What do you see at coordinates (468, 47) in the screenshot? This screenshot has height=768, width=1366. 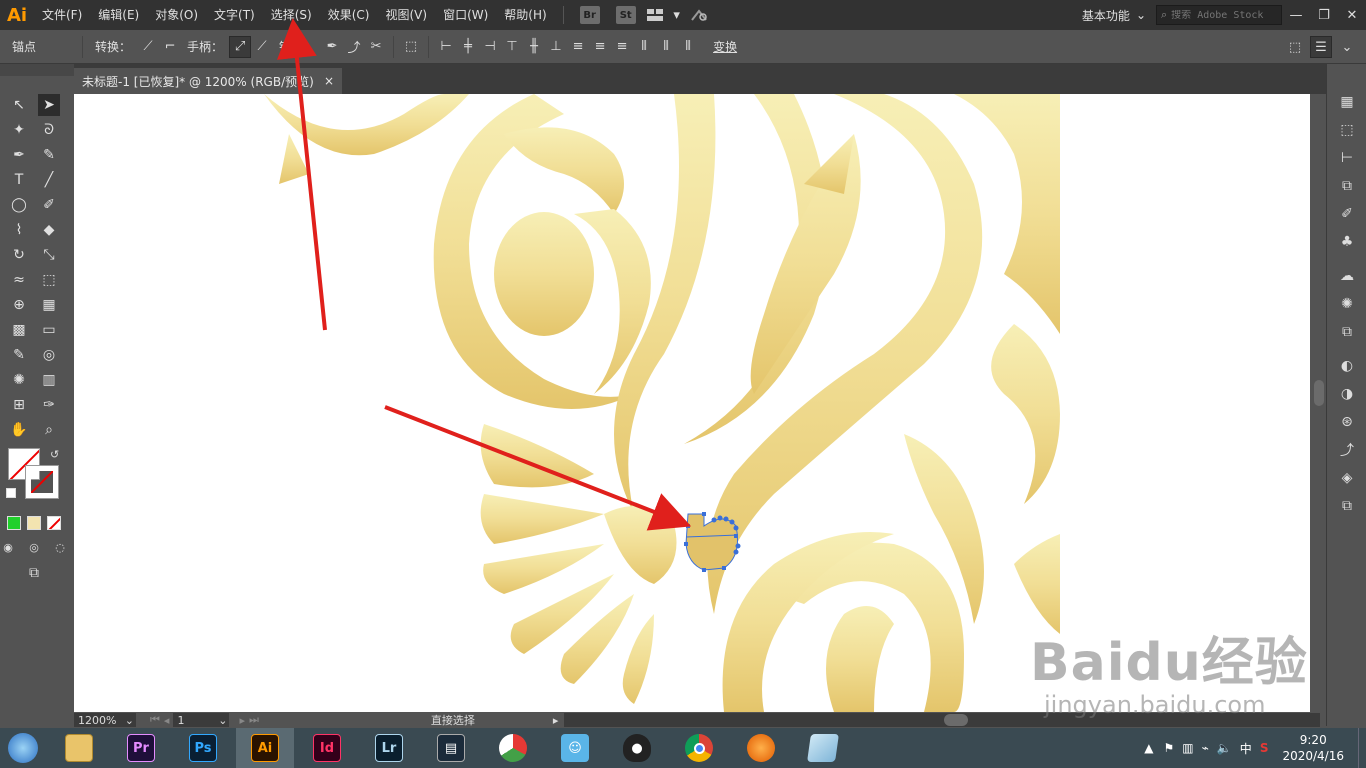 I see `align-center-h-icon: ╪` at bounding box center [468, 47].